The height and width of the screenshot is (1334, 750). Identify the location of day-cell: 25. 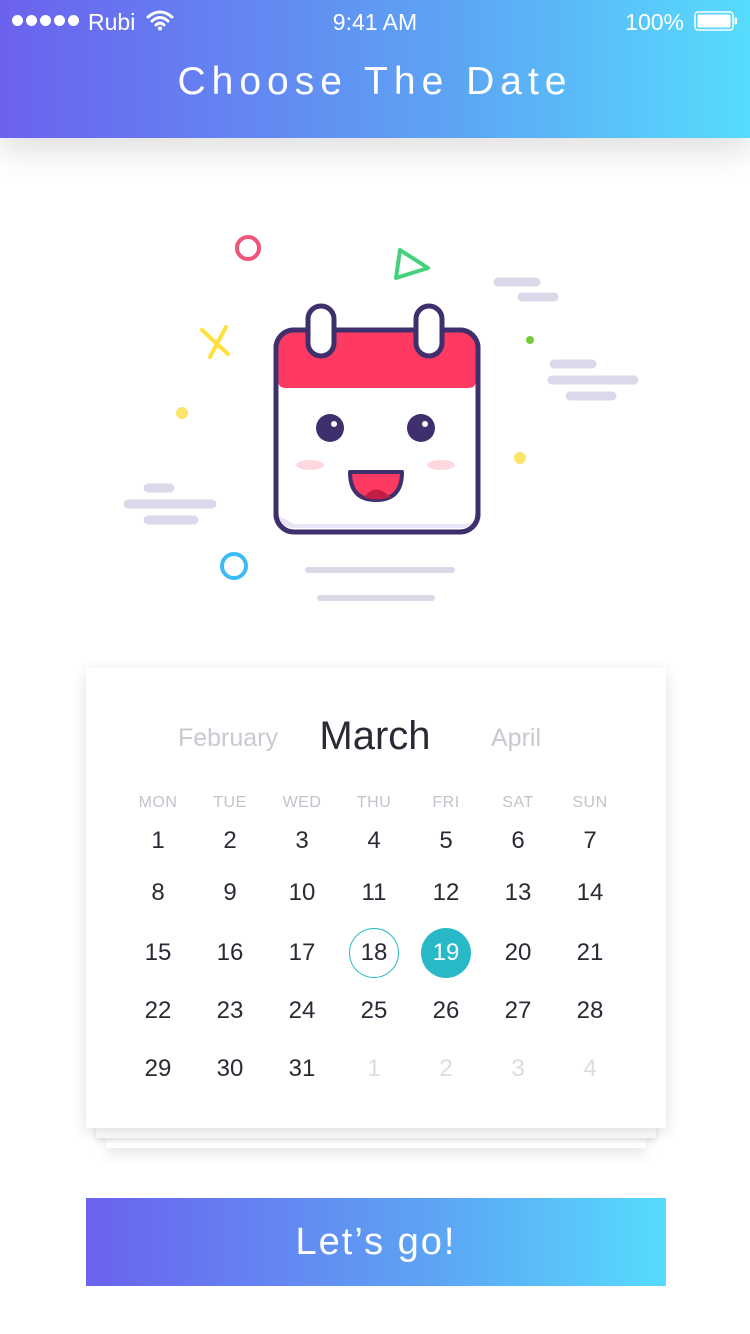
(374, 1011).